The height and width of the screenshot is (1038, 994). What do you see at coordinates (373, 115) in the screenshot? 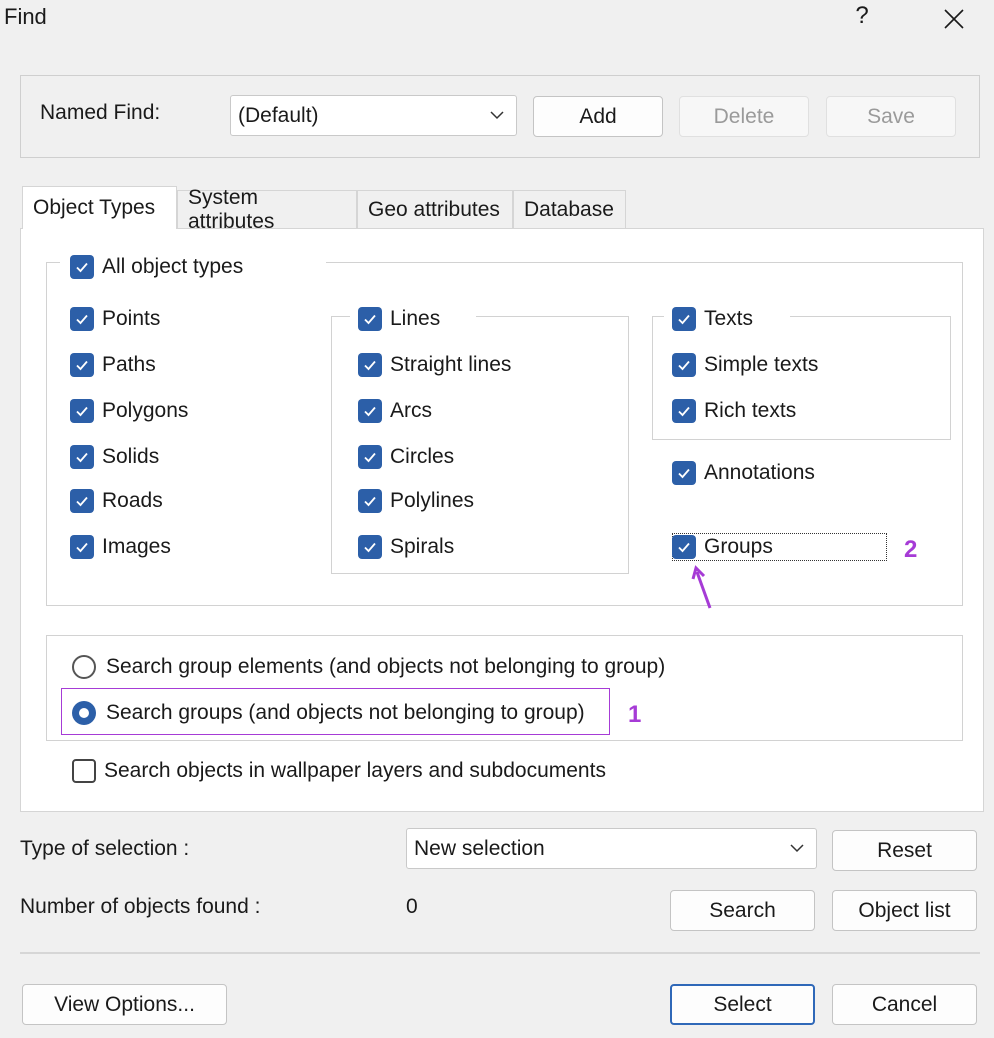
I see `named-find-combo: (Default)` at bounding box center [373, 115].